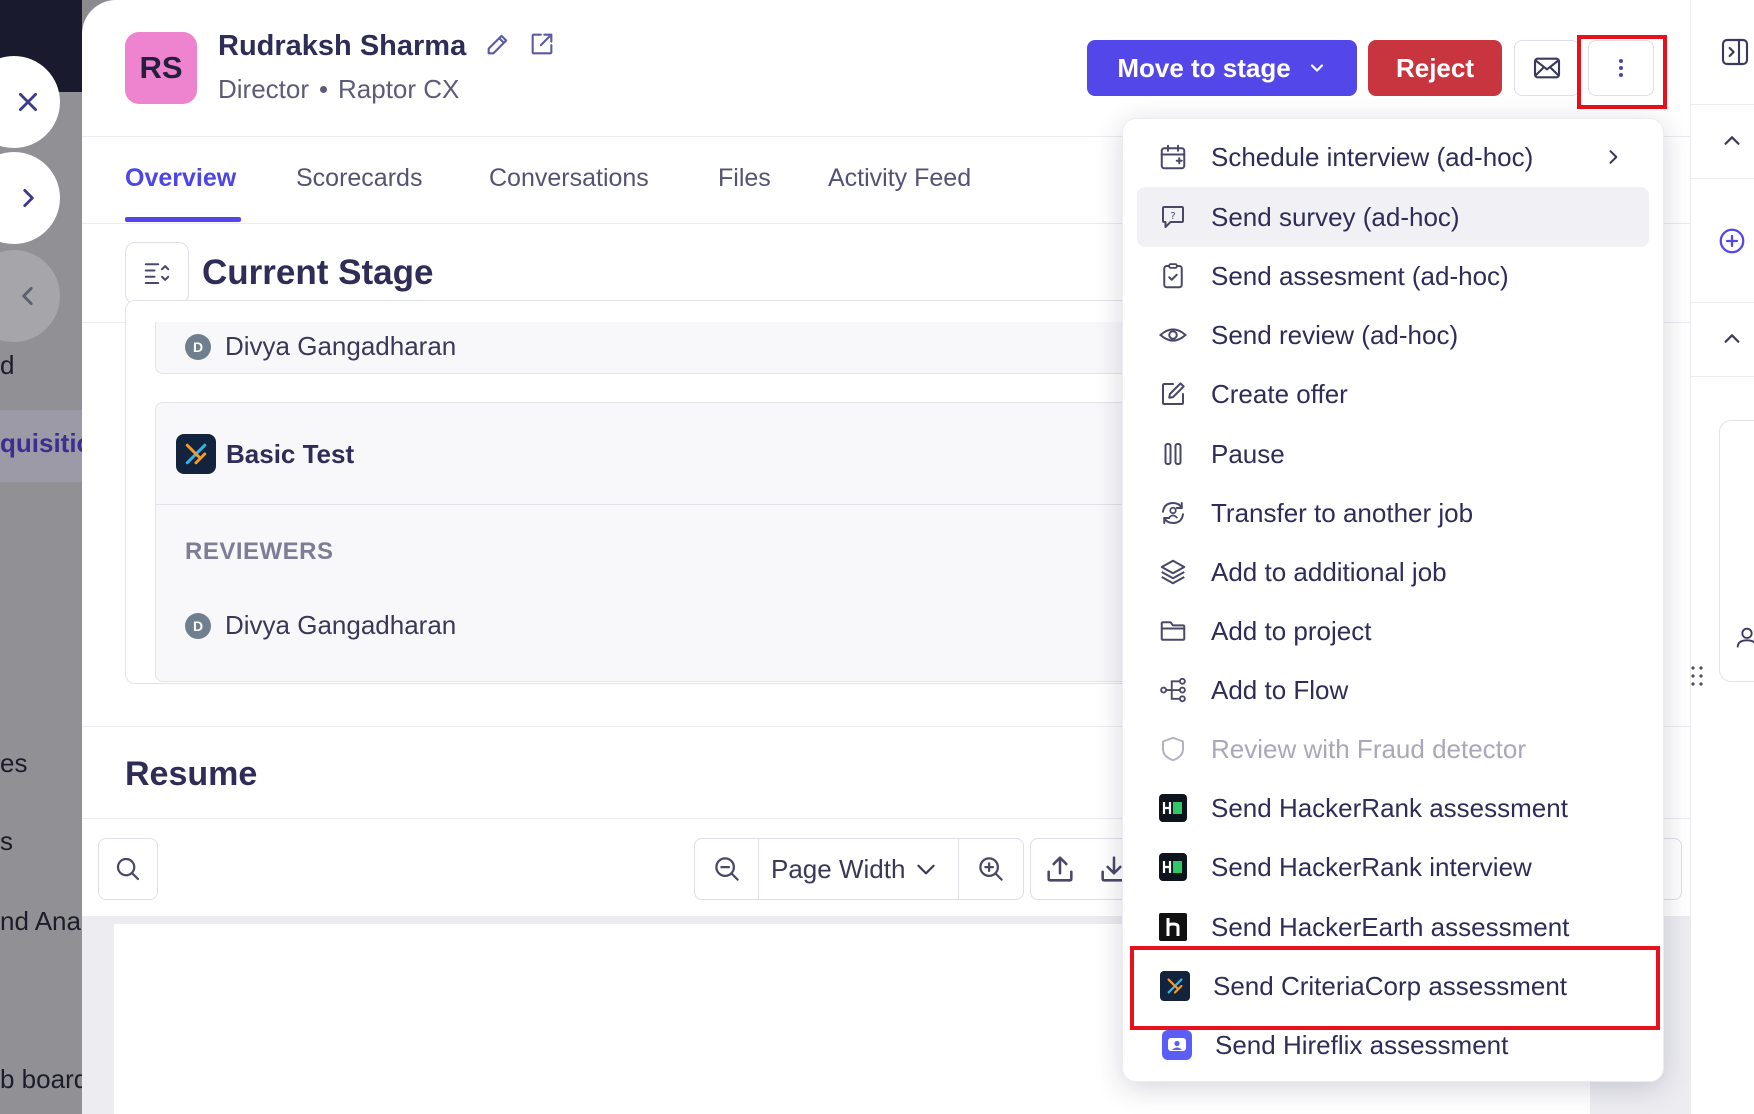  What do you see at coordinates (744, 178) in the screenshot?
I see `tab-files: Files` at bounding box center [744, 178].